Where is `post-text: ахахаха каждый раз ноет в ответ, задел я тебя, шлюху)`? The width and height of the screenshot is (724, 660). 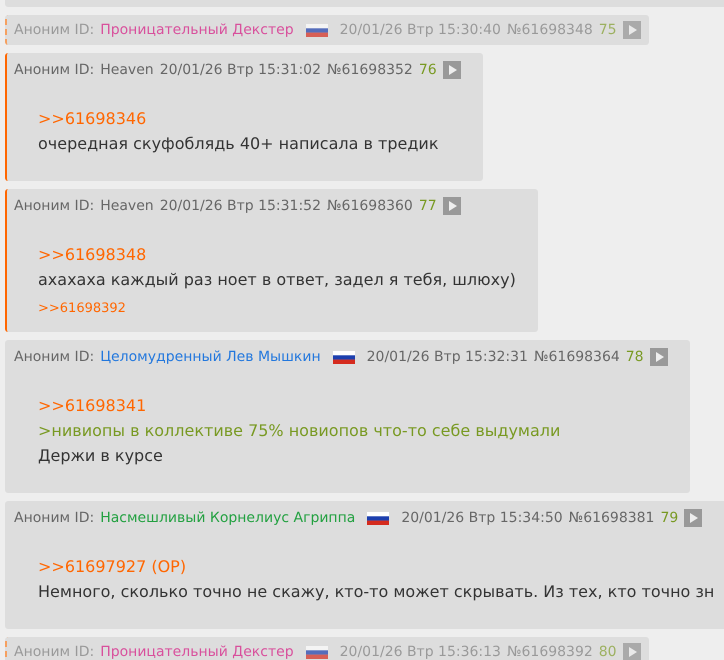 post-text: ахахаха каждый раз ноет в ответ, задел я тебя, шлюху) is located at coordinates (277, 279).